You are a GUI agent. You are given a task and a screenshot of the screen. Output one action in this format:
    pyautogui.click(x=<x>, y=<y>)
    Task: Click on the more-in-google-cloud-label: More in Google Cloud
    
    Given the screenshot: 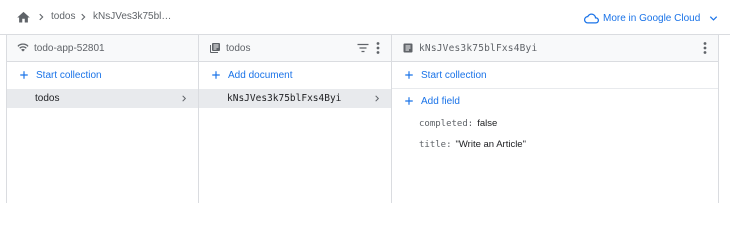 What is the action you would take?
    pyautogui.click(x=652, y=18)
    